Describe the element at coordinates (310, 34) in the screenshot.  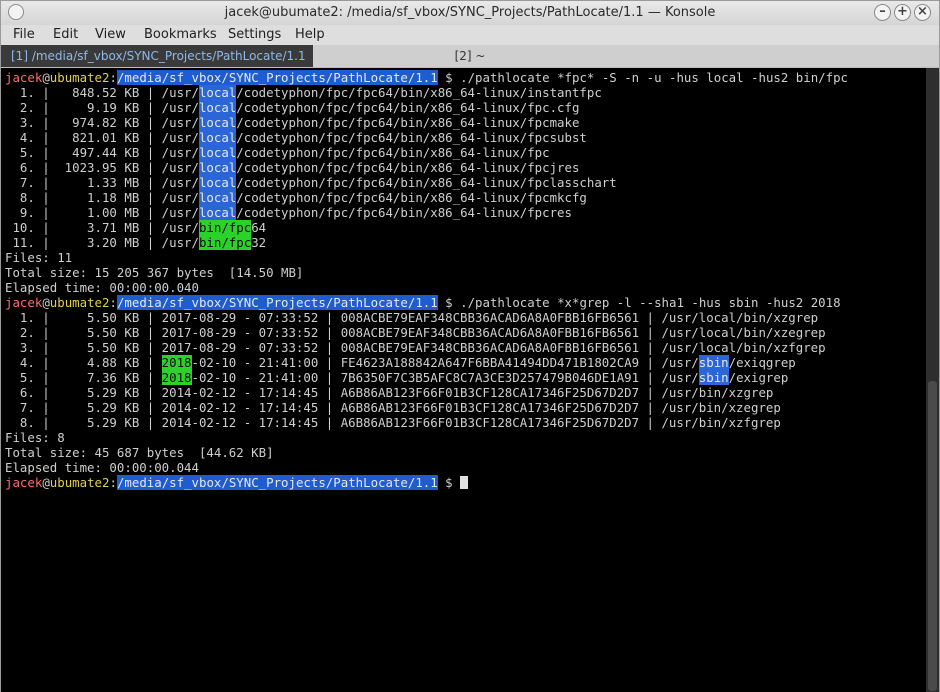
I see `menu-help: Help` at that location.